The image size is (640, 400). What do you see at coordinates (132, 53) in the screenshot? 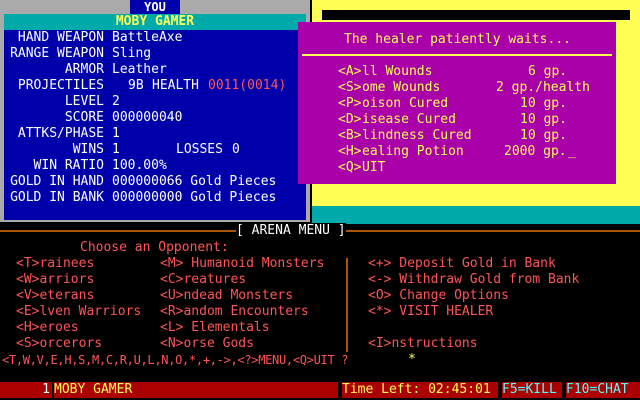
I see `range-weapon-value: Sling` at bounding box center [132, 53].